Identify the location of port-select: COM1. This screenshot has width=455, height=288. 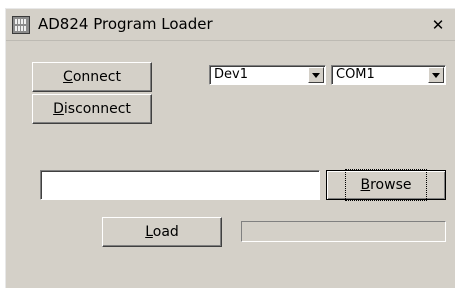
(388, 75).